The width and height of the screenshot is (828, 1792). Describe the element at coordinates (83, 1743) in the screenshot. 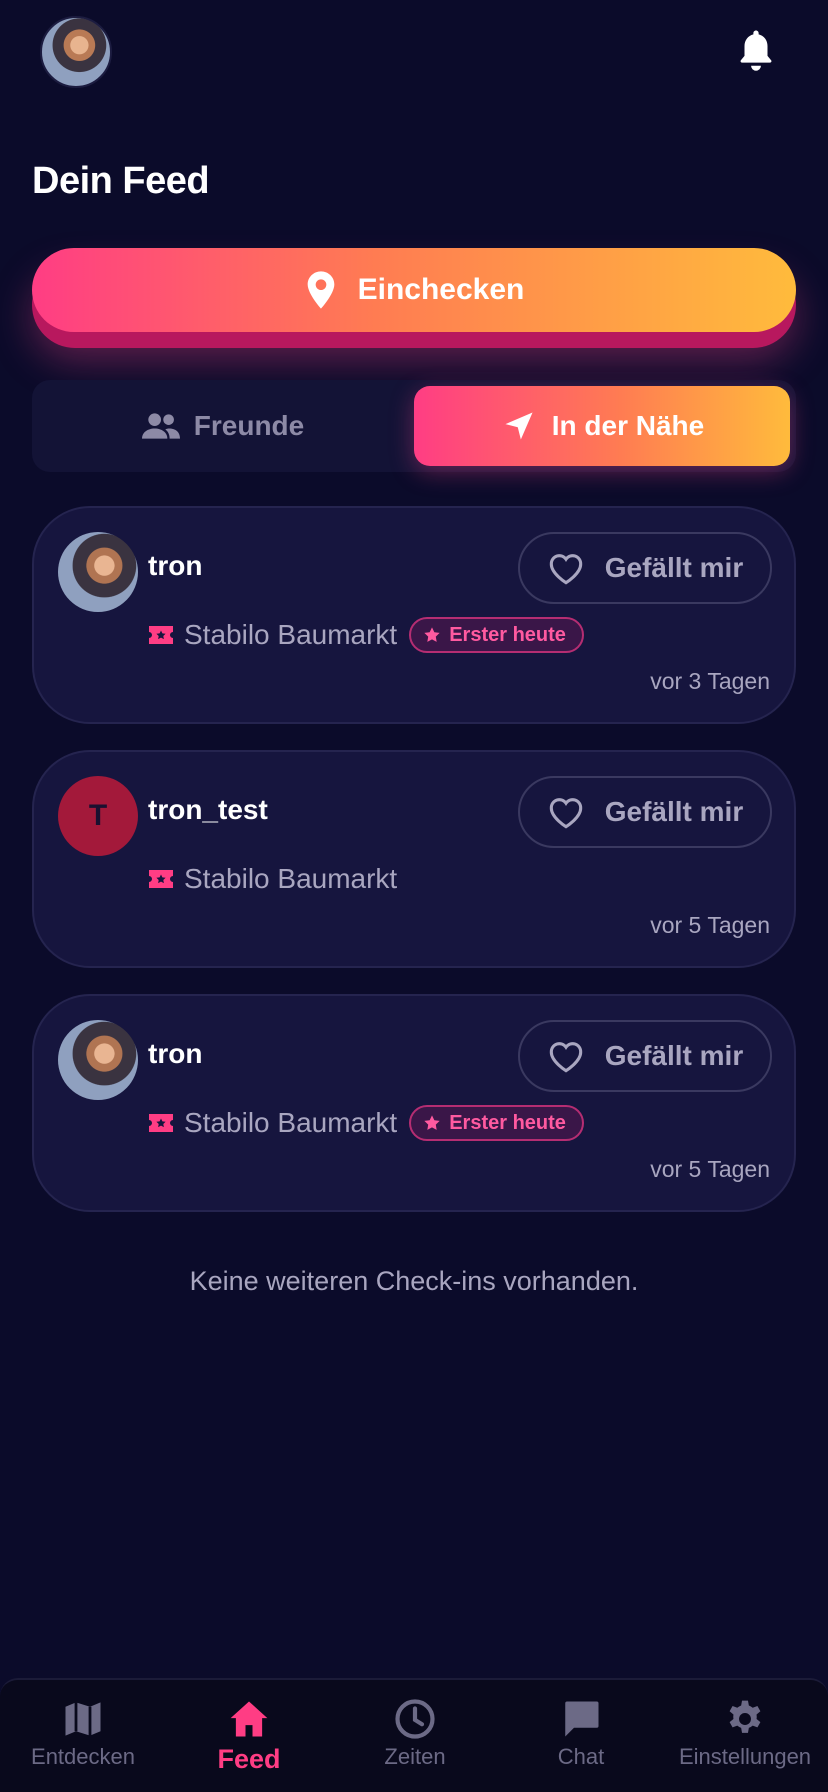

I see `nav-item-entdecken: Entdecken` at that location.